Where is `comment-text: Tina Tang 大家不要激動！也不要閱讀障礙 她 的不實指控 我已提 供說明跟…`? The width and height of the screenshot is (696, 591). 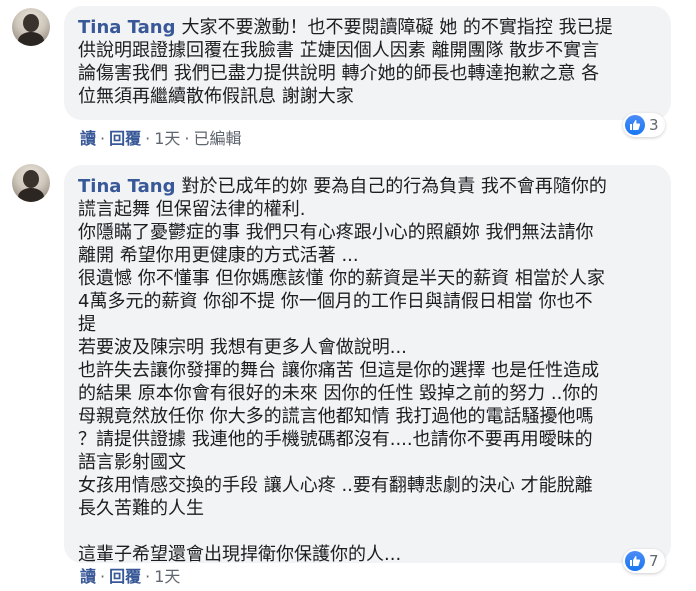 comment-text: Tina Tang 大家不要激動！也不要閱讀障礙 她 的不實指控 我已提 供說明跟… is located at coordinates (367, 62).